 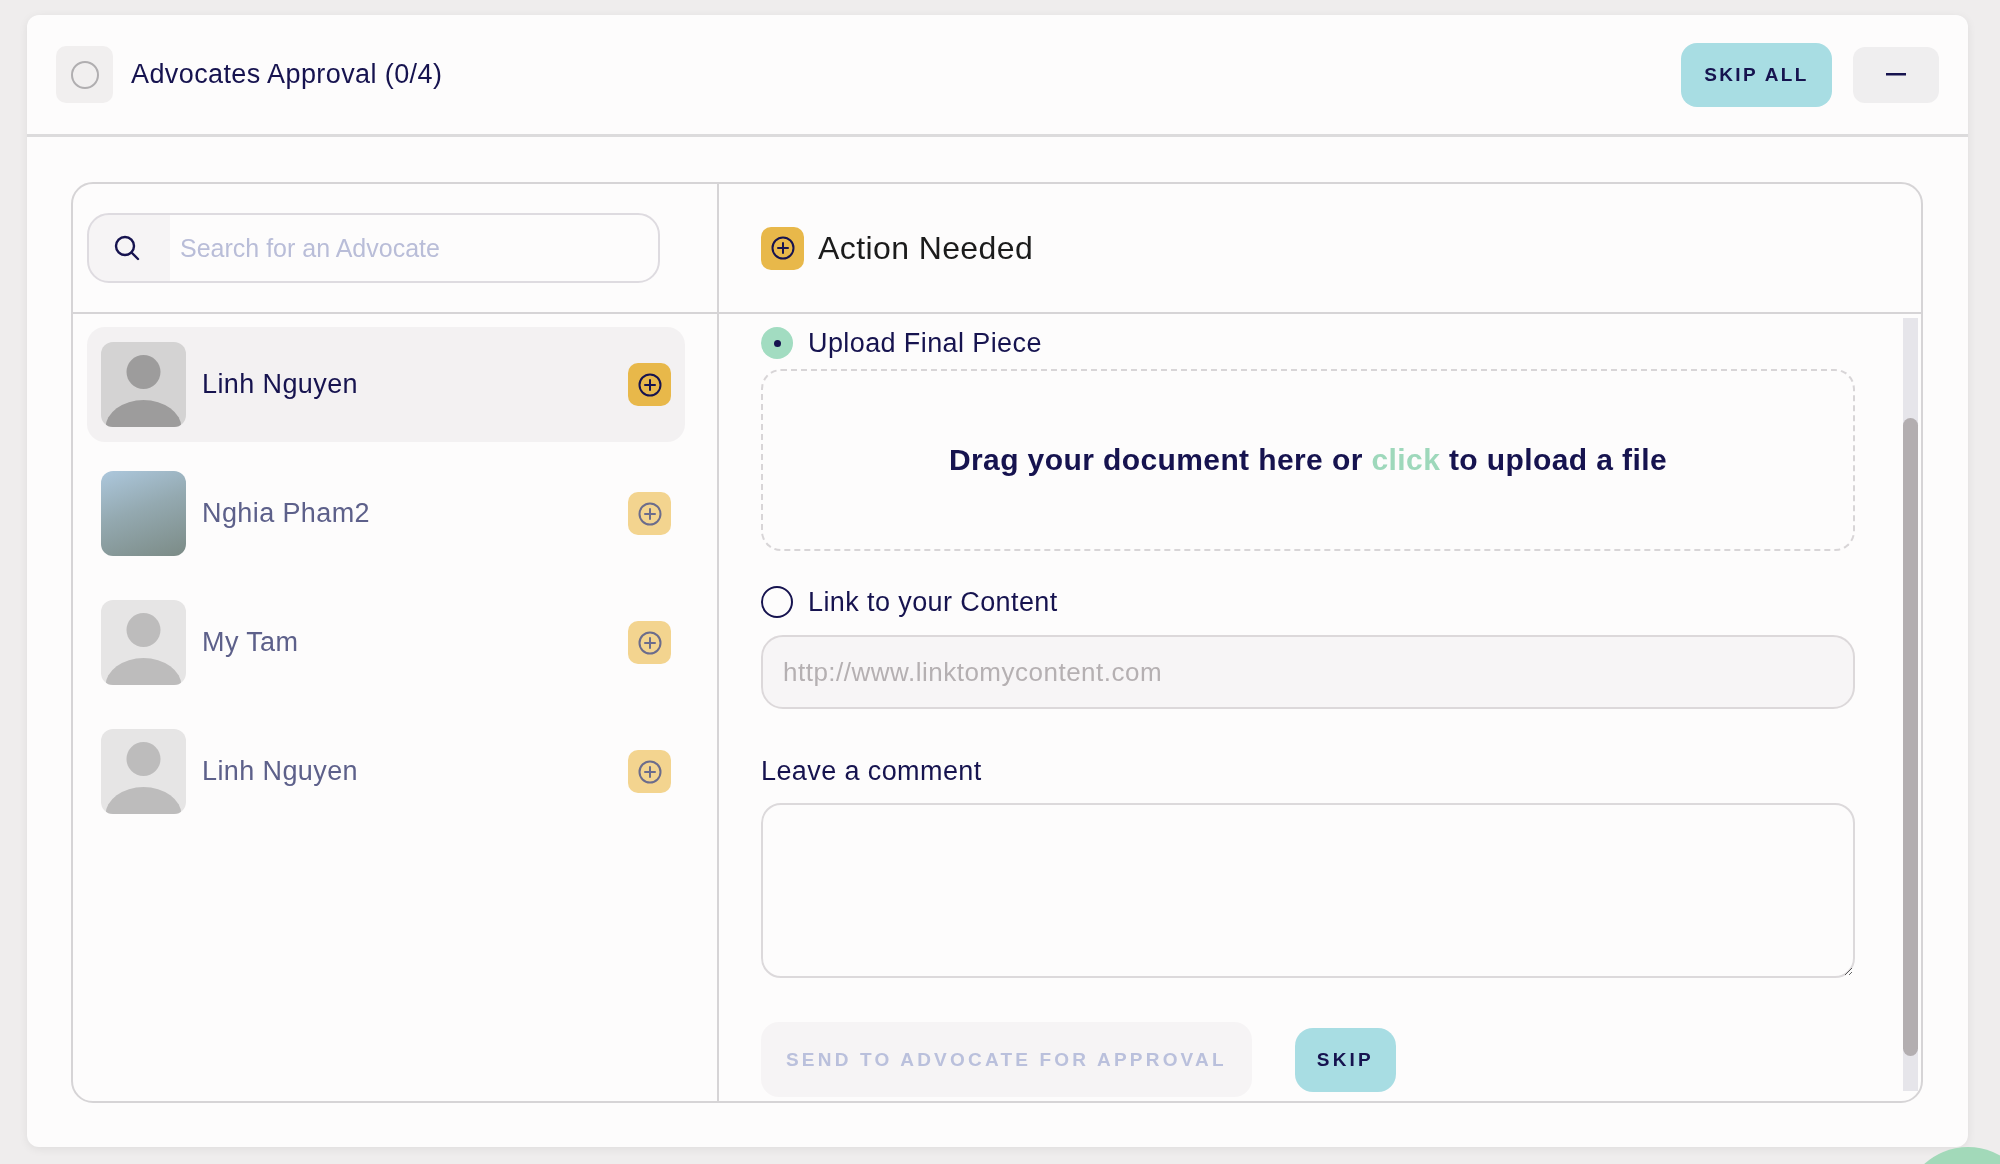 I want to click on skip-all-button: SKIP ALL, so click(x=1756, y=74).